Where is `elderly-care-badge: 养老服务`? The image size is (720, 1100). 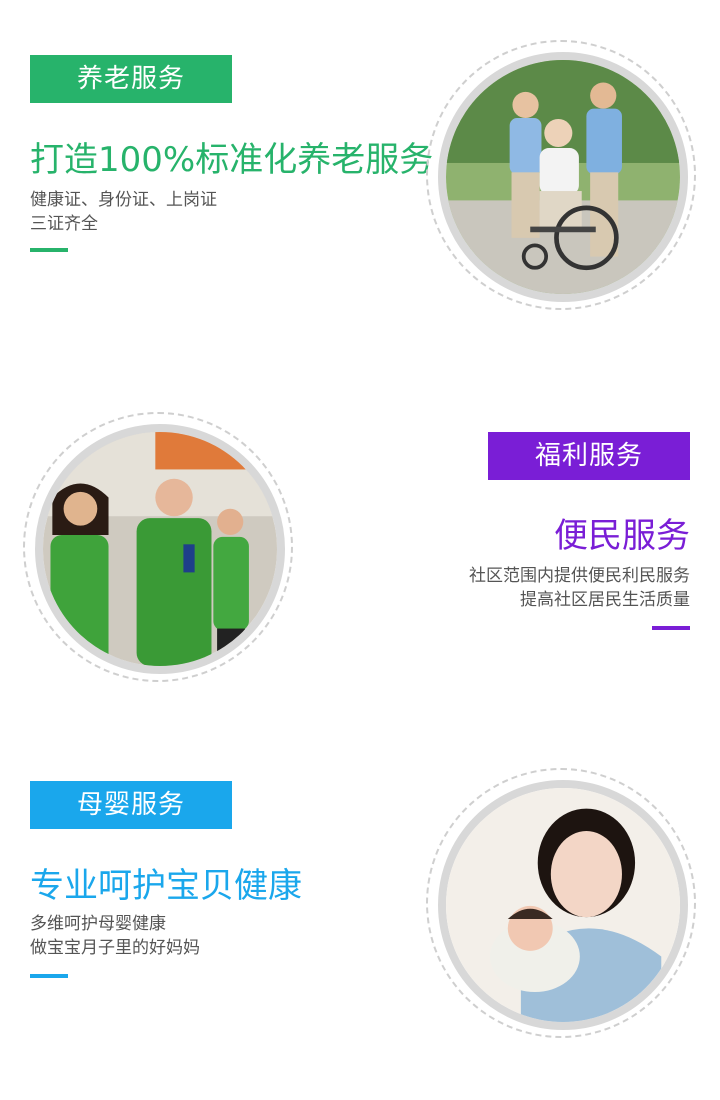 elderly-care-badge: 养老服务 is located at coordinates (131, 79).